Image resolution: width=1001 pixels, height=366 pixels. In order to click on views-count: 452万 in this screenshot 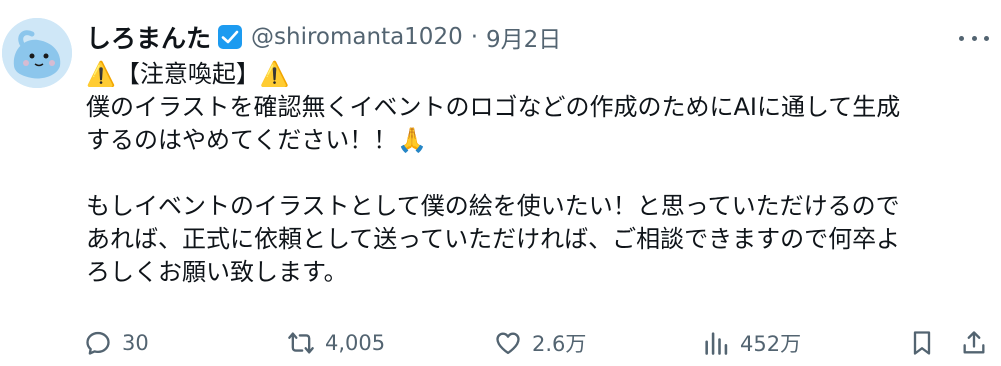, I will do `click(771, 344)`.